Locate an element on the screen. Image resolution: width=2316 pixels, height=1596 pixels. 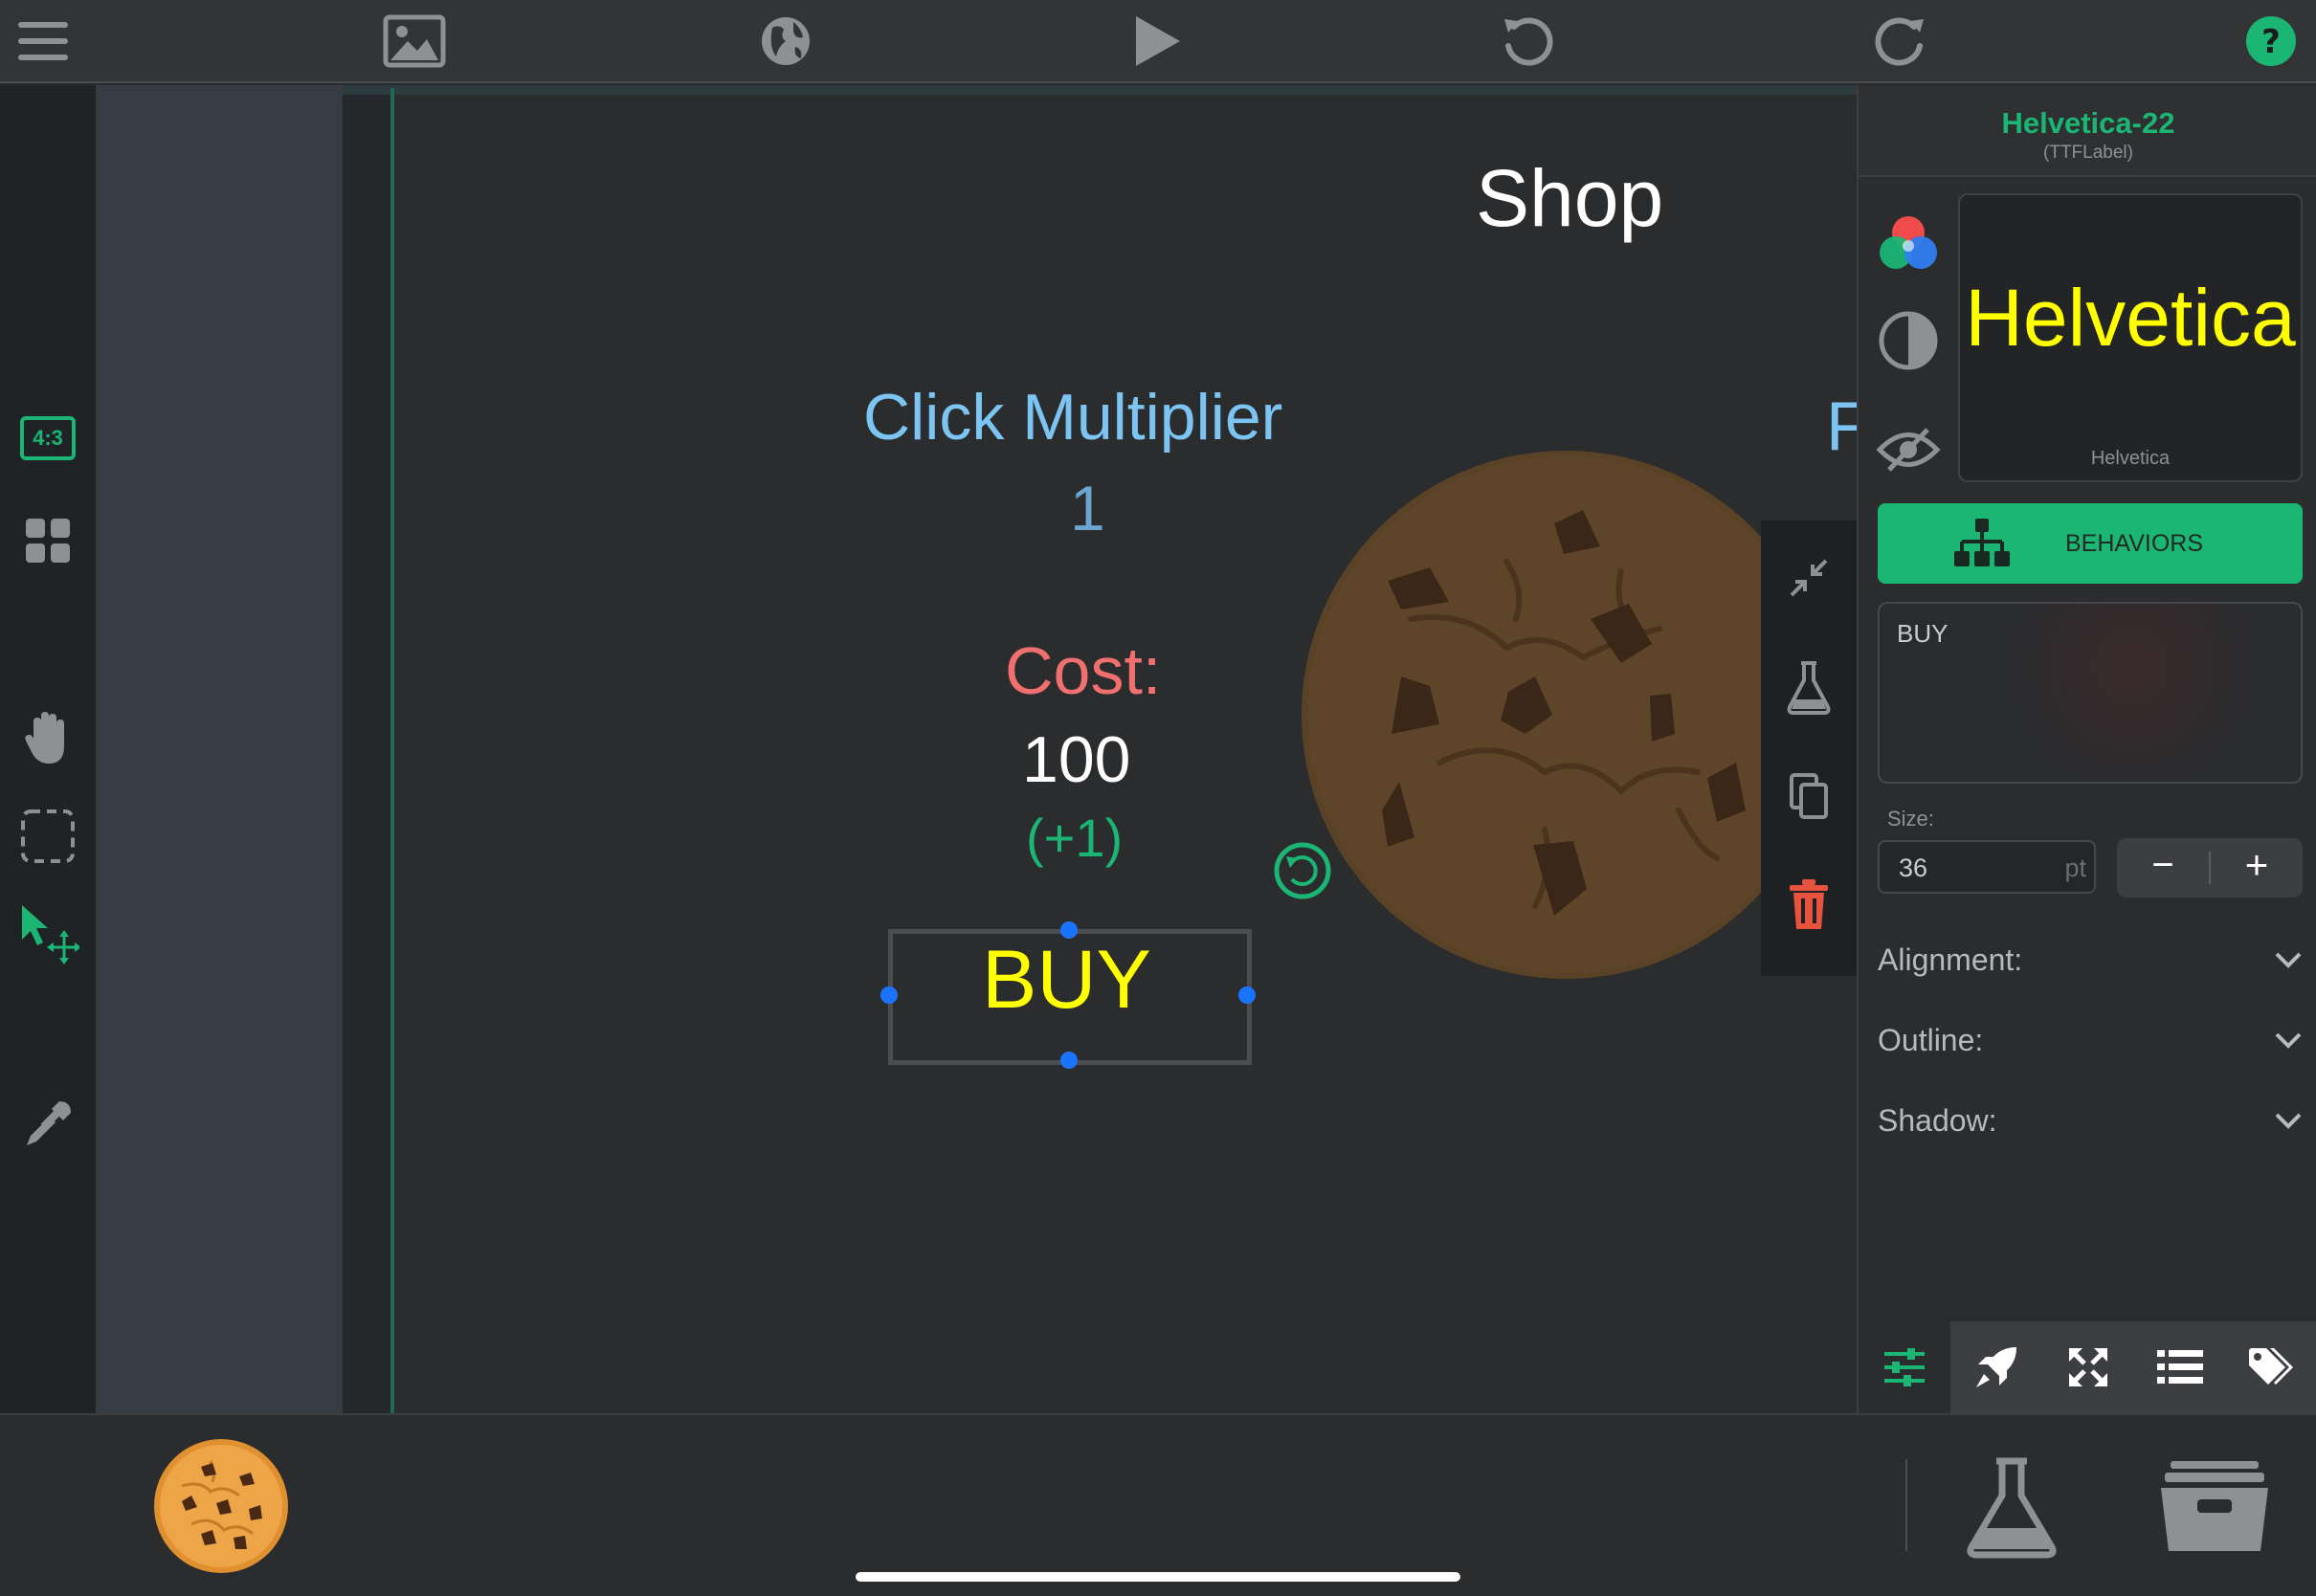
tab-physics is located at coordinates (1996, 1367).